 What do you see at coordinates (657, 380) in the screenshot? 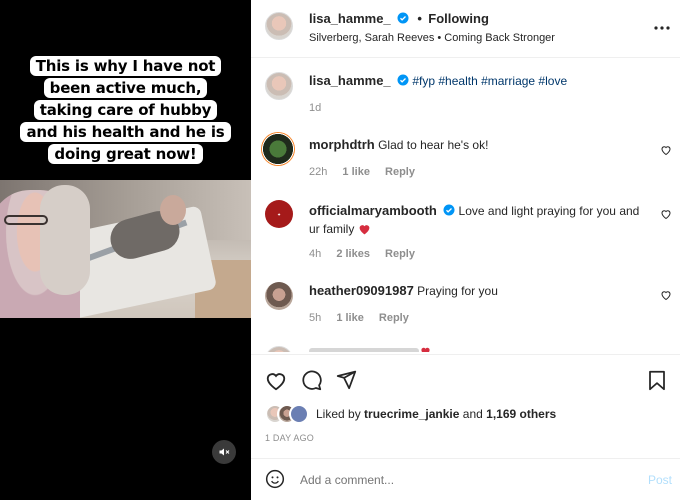
I see `save-bookmark-icon` at bounding box center [657, 380].